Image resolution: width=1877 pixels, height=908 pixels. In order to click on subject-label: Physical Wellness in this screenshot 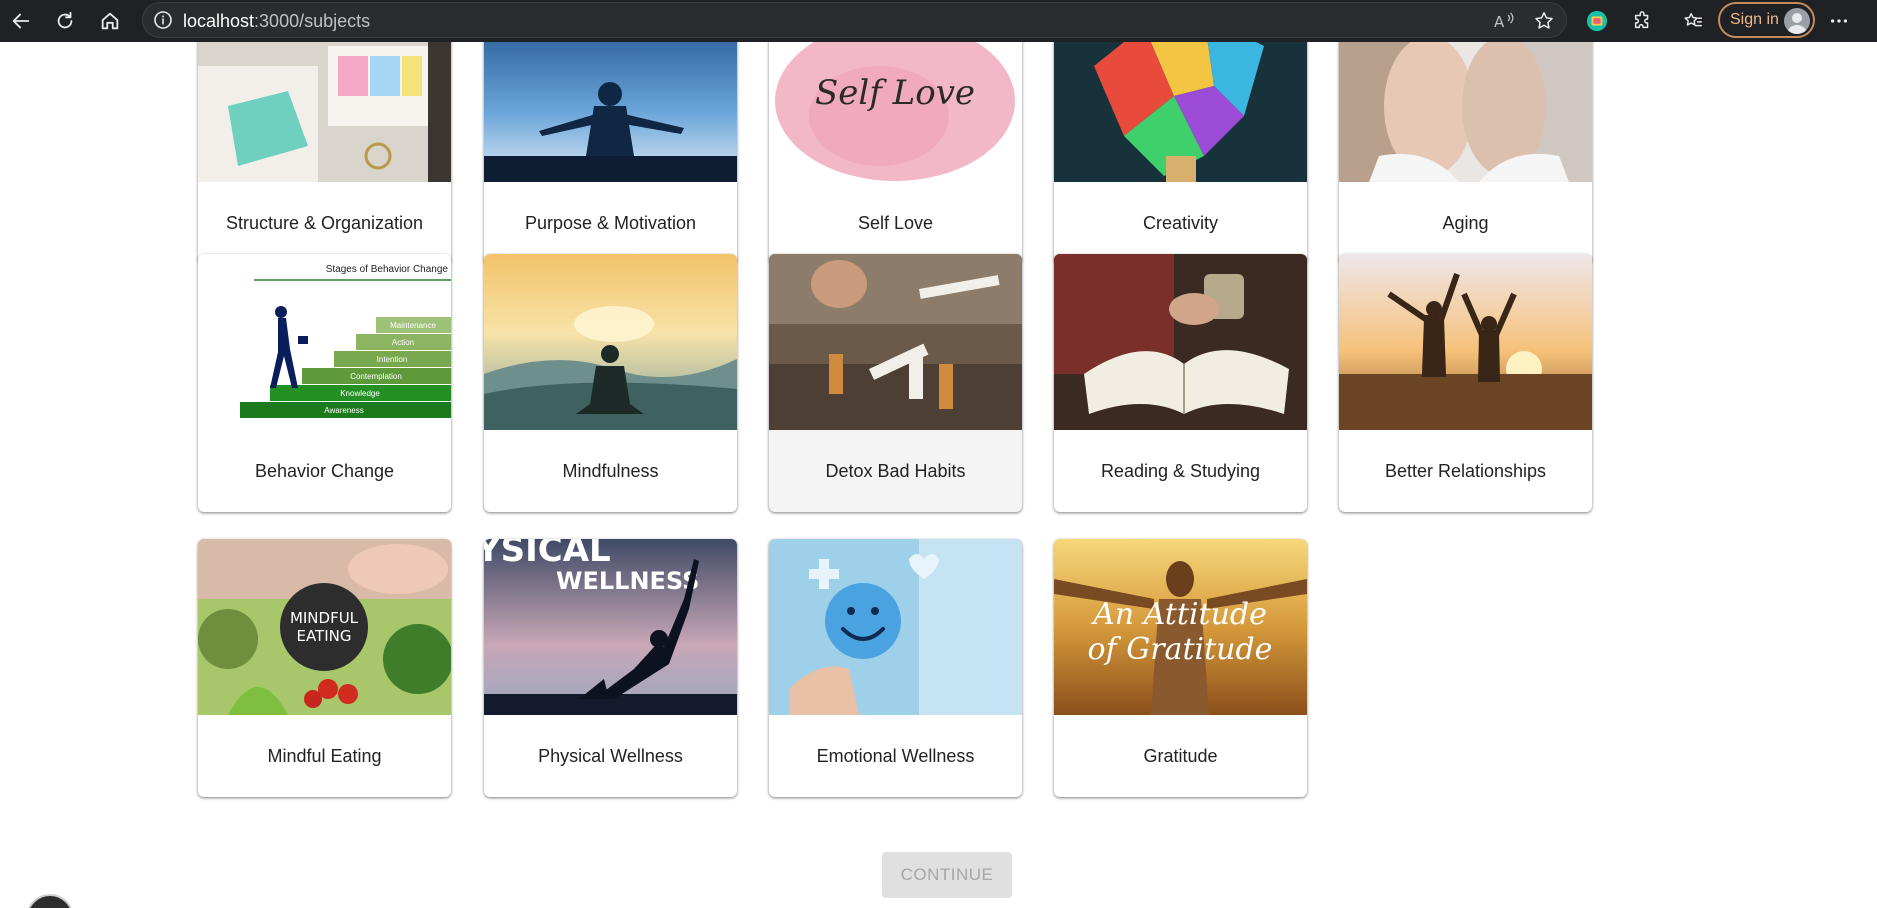, I will do `click(610, 755)`.